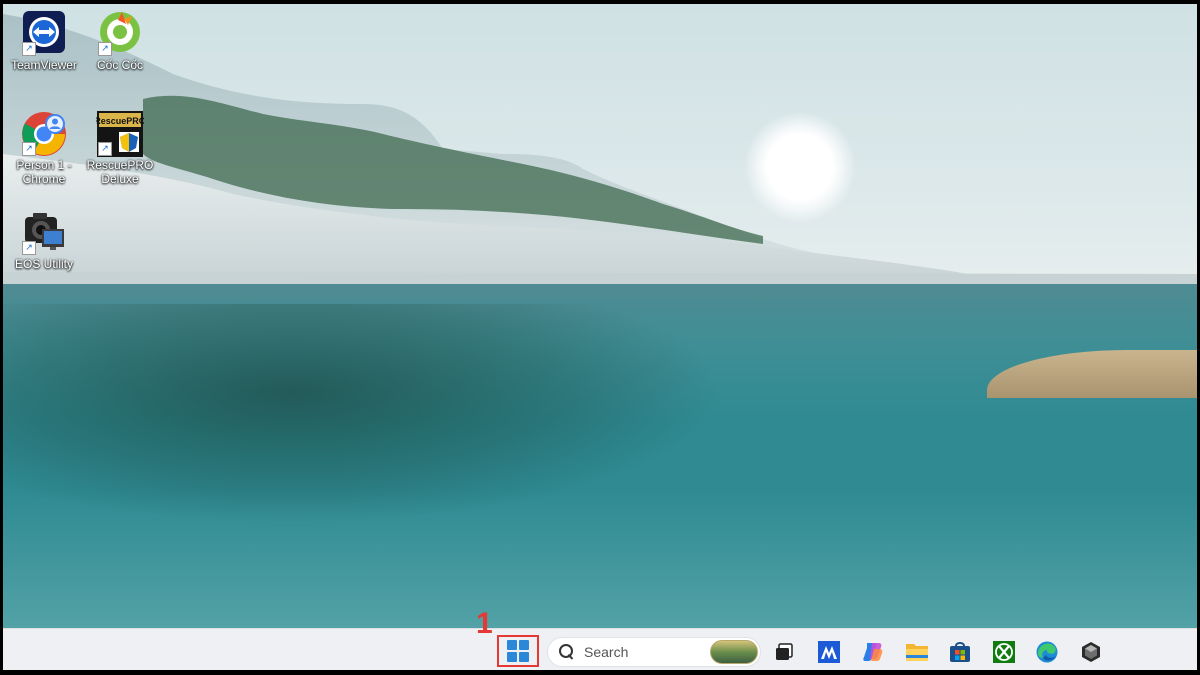 Image resolution: width=1200 pixels, height=675 pixels. I want to click on taskbar: Search, so click(600, 649).